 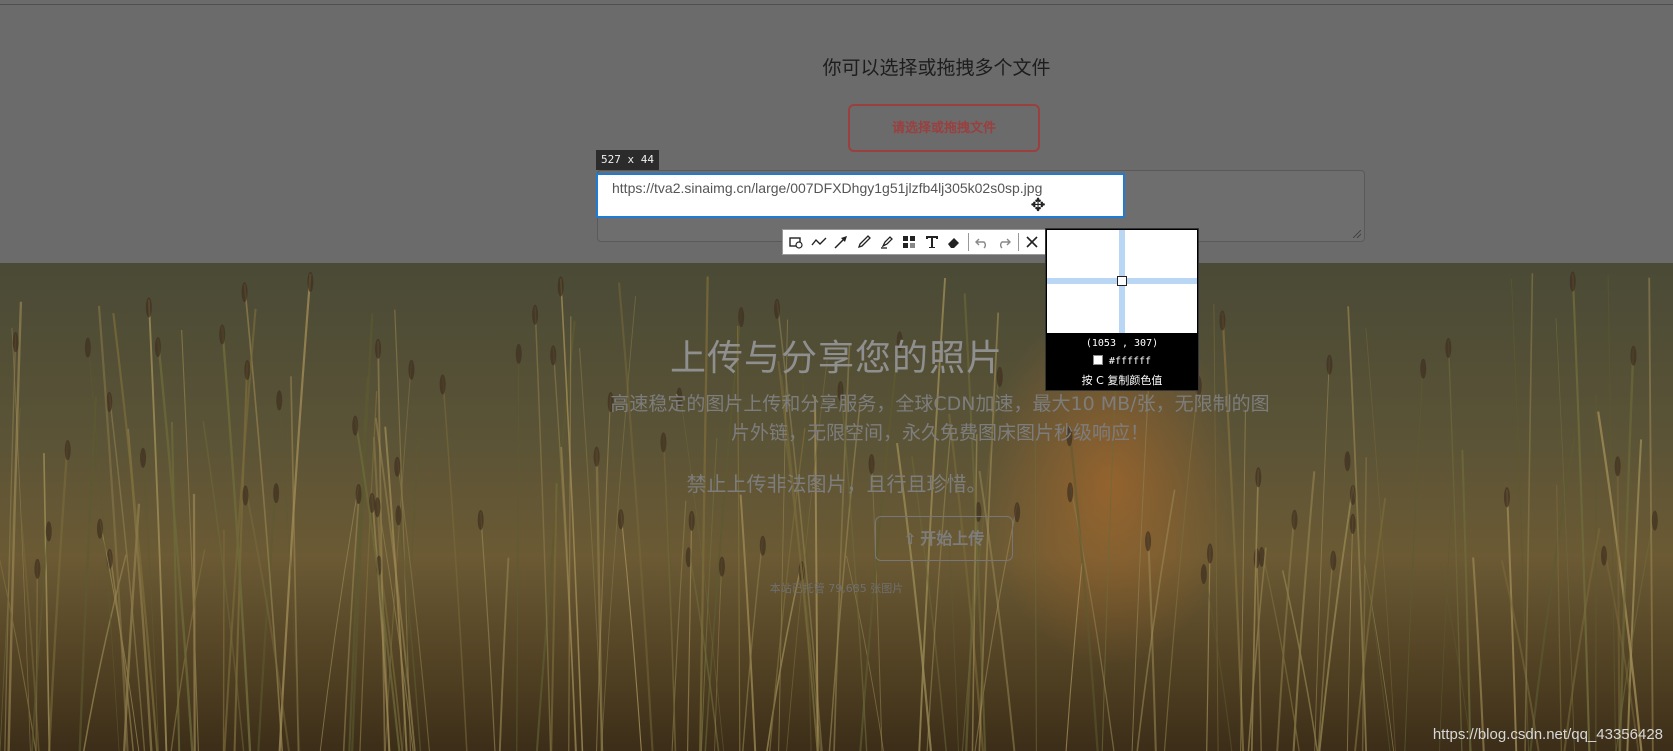 I want to click on upload-panel-title: 你可以选择或拖拽多个文件, so click(x=936, y=68).